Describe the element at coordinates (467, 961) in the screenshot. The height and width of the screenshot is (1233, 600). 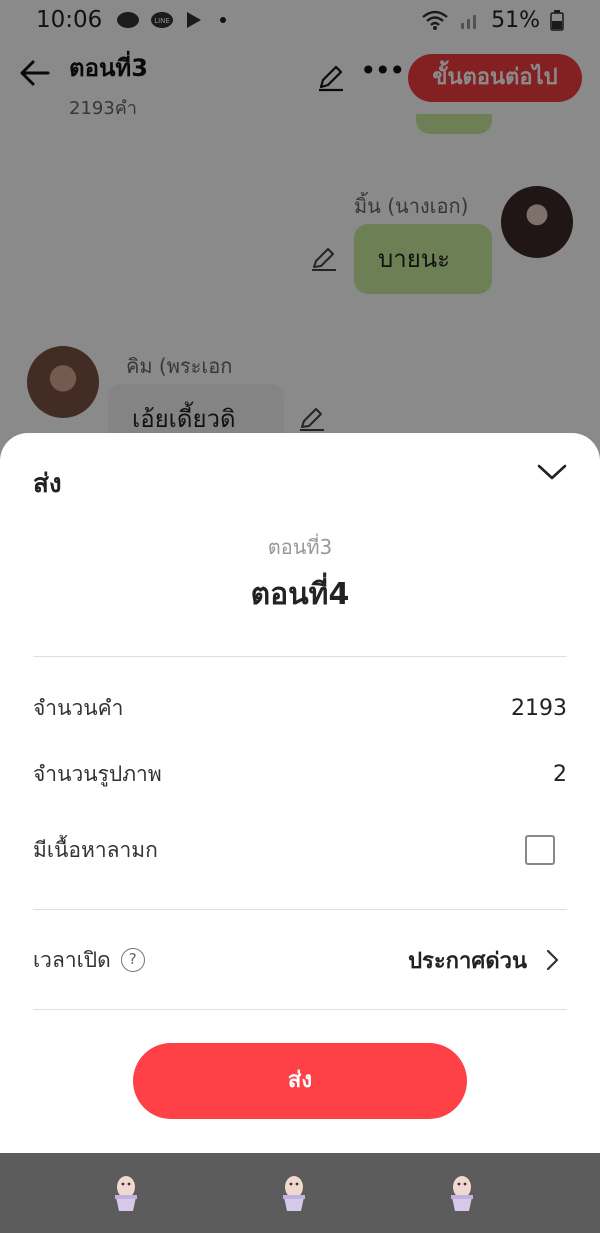
I see `publish-time-value: ประกาศด่วน` at that location.